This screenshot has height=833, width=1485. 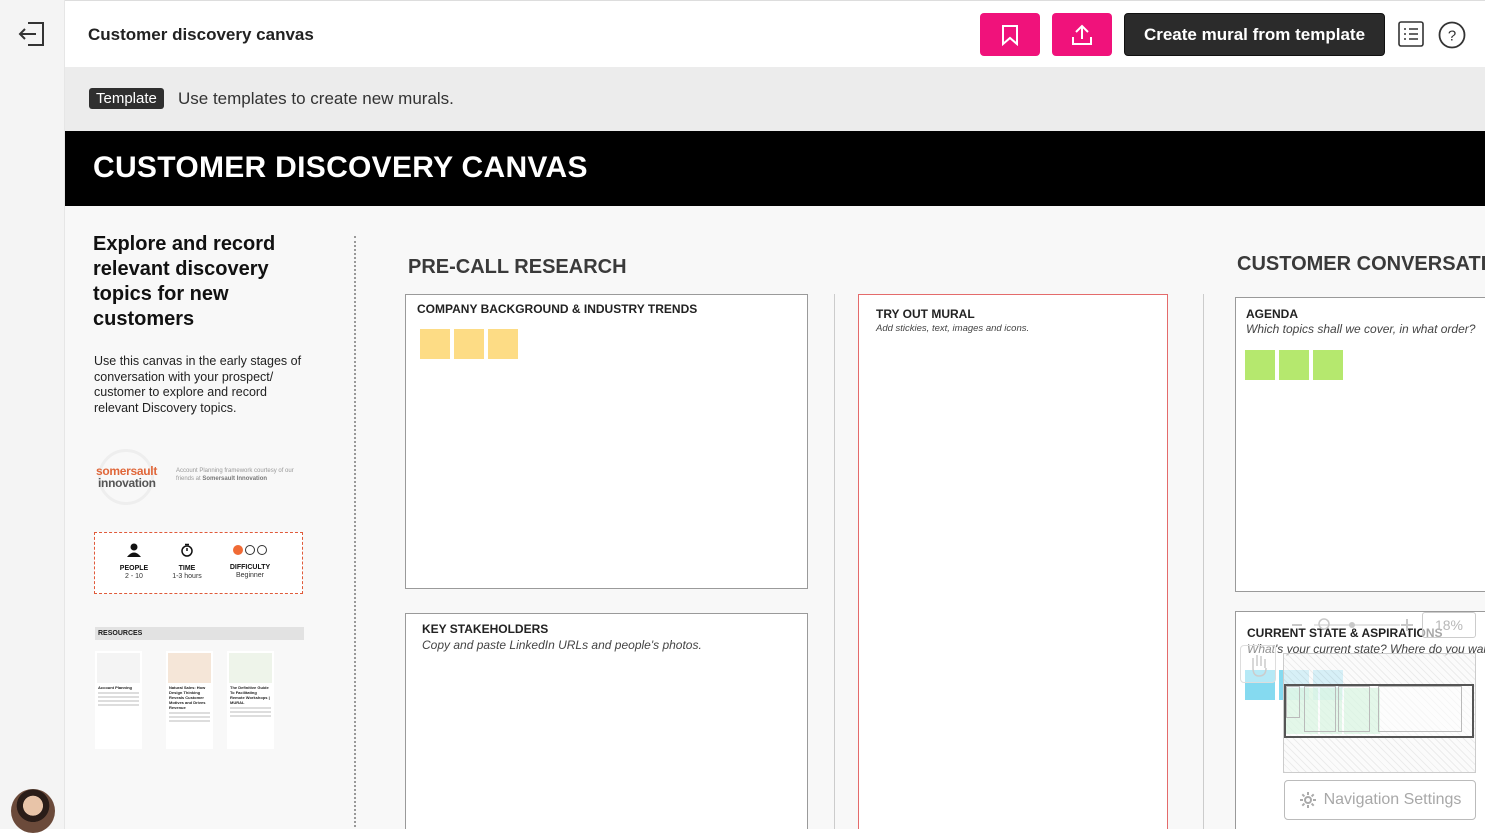 I want to click on meta-people: PEOPLE 2 - 10, so click(x=134, y=561).